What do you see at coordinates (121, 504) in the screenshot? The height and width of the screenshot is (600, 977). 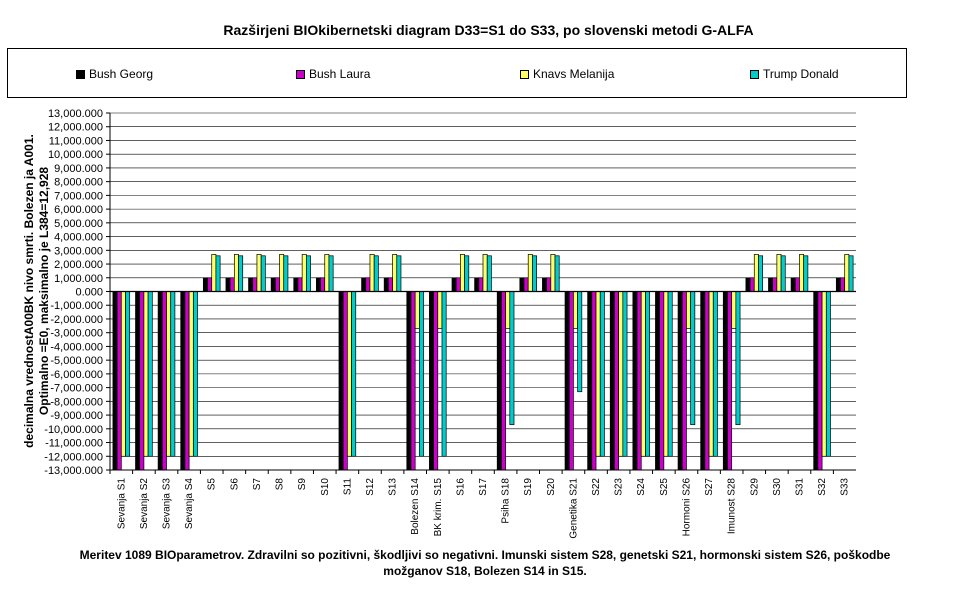 I see `x-category-label: Sevanja S1` at bounding box center [121, 504].